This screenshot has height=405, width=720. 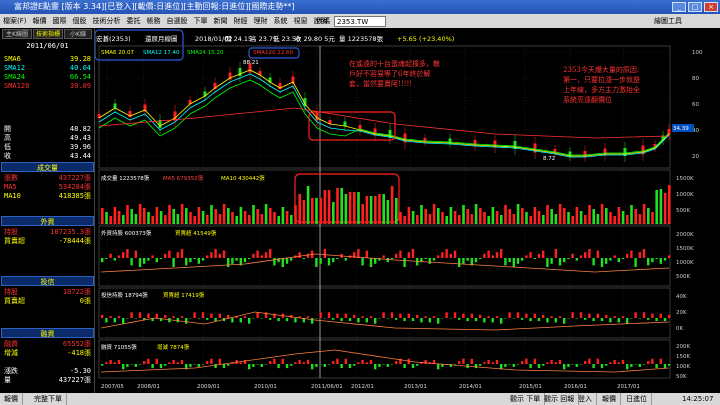 I want to click on drawing-tools-menu: 繪圖工具, so click(x=668, y=21).